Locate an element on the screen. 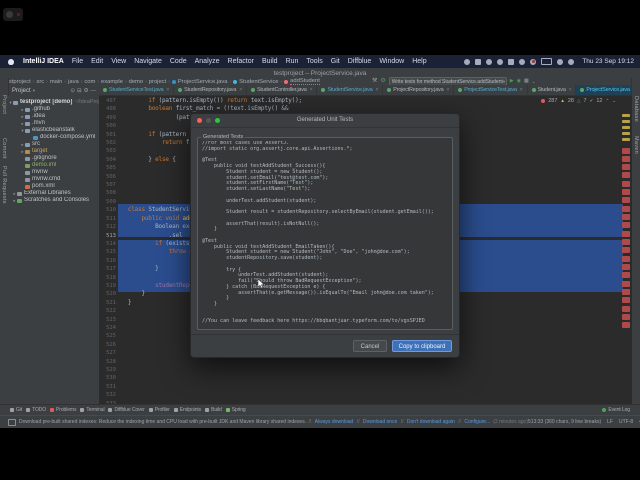 The height and width of the screenshot is (480, 640). tree-item: mvnw.cmd is located at coordinates (53, 179).